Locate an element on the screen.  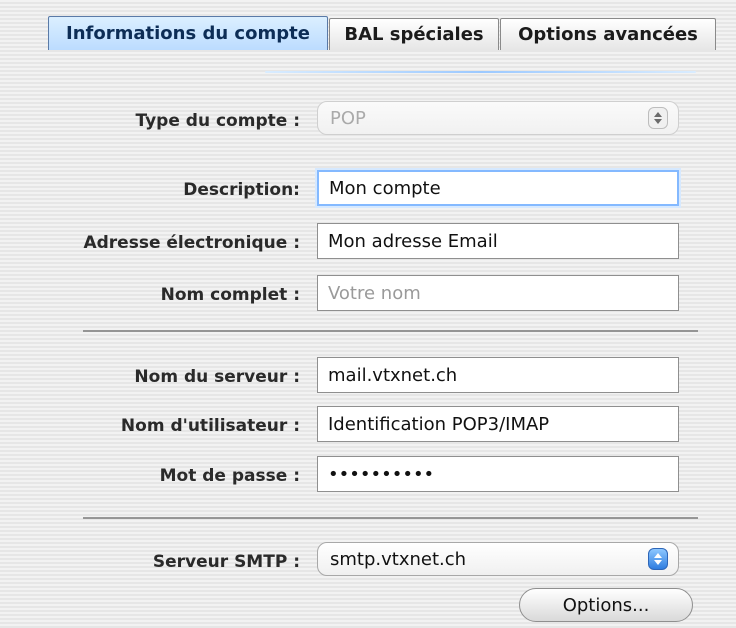
tab-informations-du-compte: Informations du compte is located at coordinates (188, 33).